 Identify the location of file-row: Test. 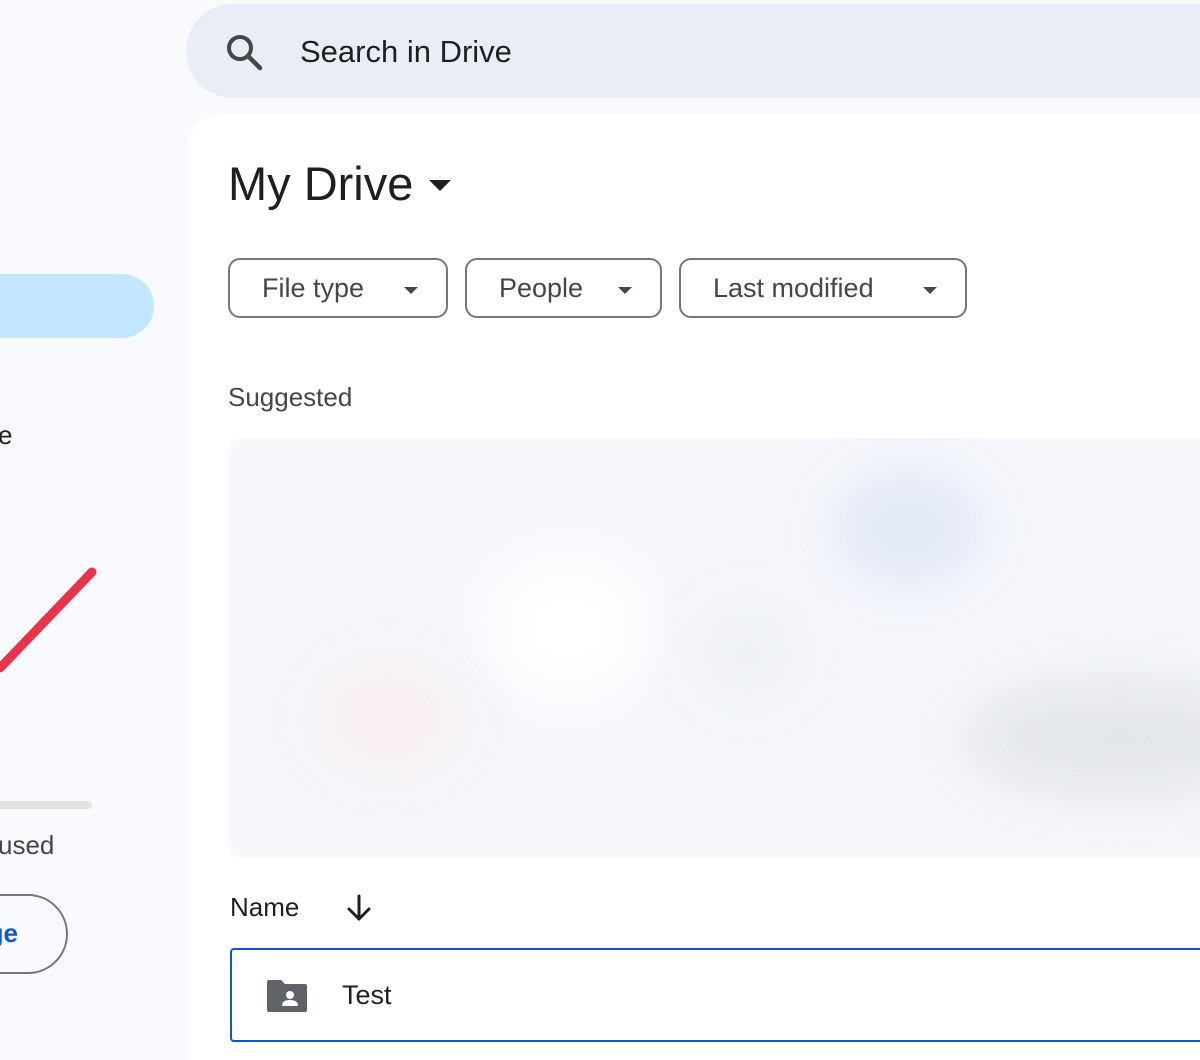
(715, 995).